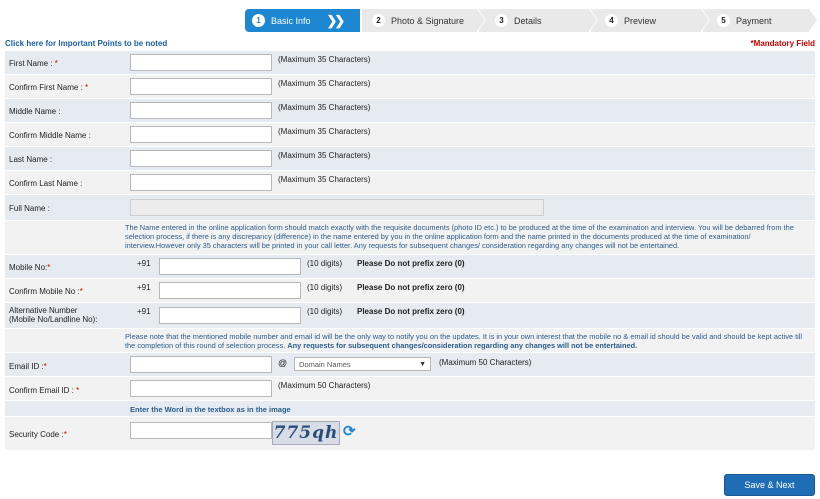 This screenshot has height=499, width=820. I want to click on mobile-warning: Please Do not prefix zero (0), so click(411, 263).